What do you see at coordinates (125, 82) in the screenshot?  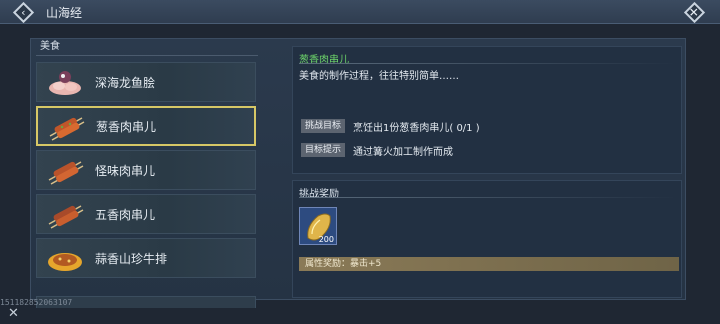 I see `food-item-label: 深海龙鱼脍` at bounding box center [125, 82].